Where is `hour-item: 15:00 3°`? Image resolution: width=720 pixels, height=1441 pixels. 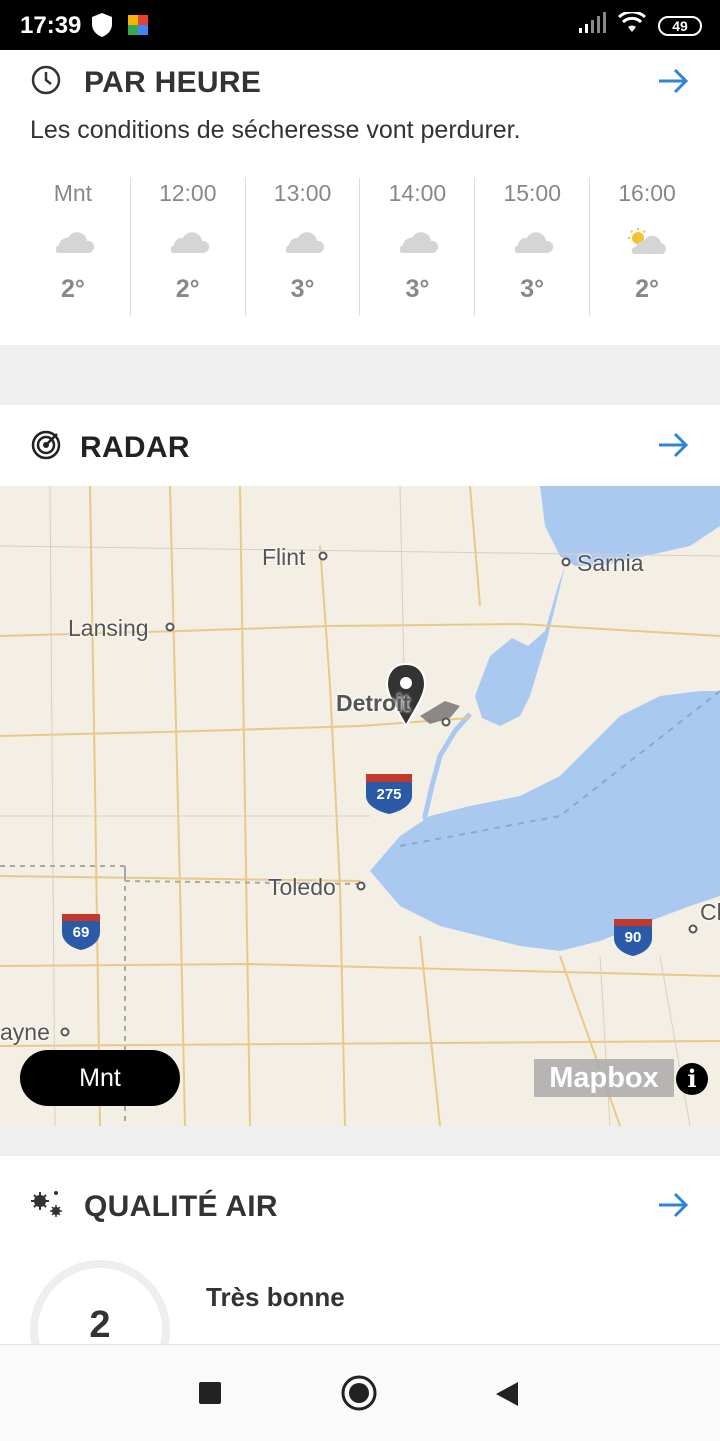 hour-item: 15:00 3° is located at coordinates (531, 247).